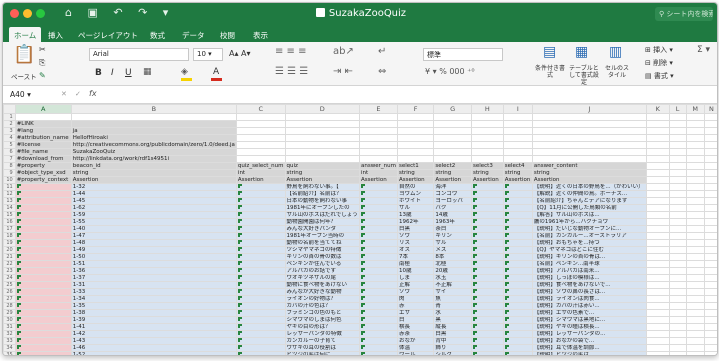 Image resolution: width=719 pixels, height=361 pixels. What do you see at coordinates (153, 229) in the screenshot?
I see `cell-beacon-id: 1-40` at bounding box center [153, 229].